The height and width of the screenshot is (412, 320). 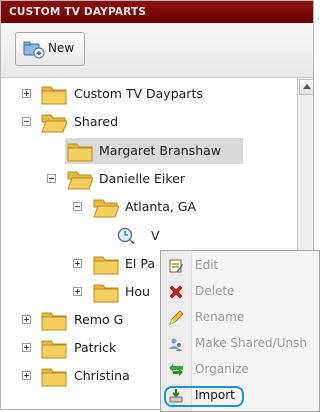 What do you see at coordinates (240, 396) in the screenshot?
I see `menu-item-import: Import` at bounding box center [240, 396].